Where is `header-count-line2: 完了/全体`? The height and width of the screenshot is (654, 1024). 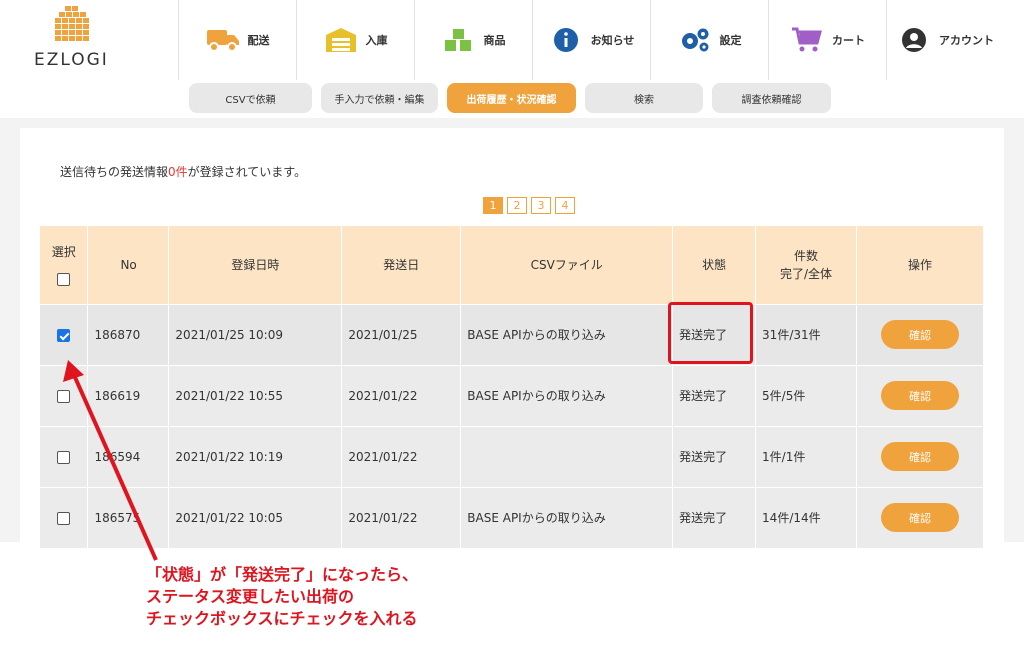 header-count-line2: 完了/全体 is located at coordinates (806, 273).